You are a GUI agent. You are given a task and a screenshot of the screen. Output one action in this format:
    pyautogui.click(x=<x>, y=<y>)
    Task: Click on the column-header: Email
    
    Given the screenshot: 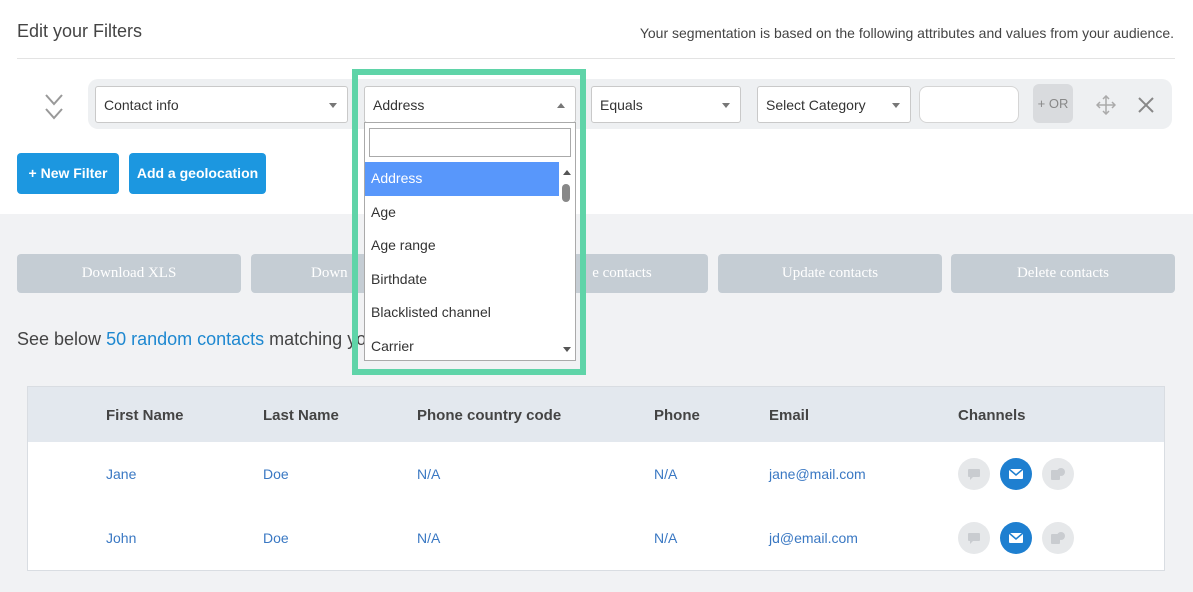 What is the action you would take?
    pyautogui.click(x=789, y=415)
    